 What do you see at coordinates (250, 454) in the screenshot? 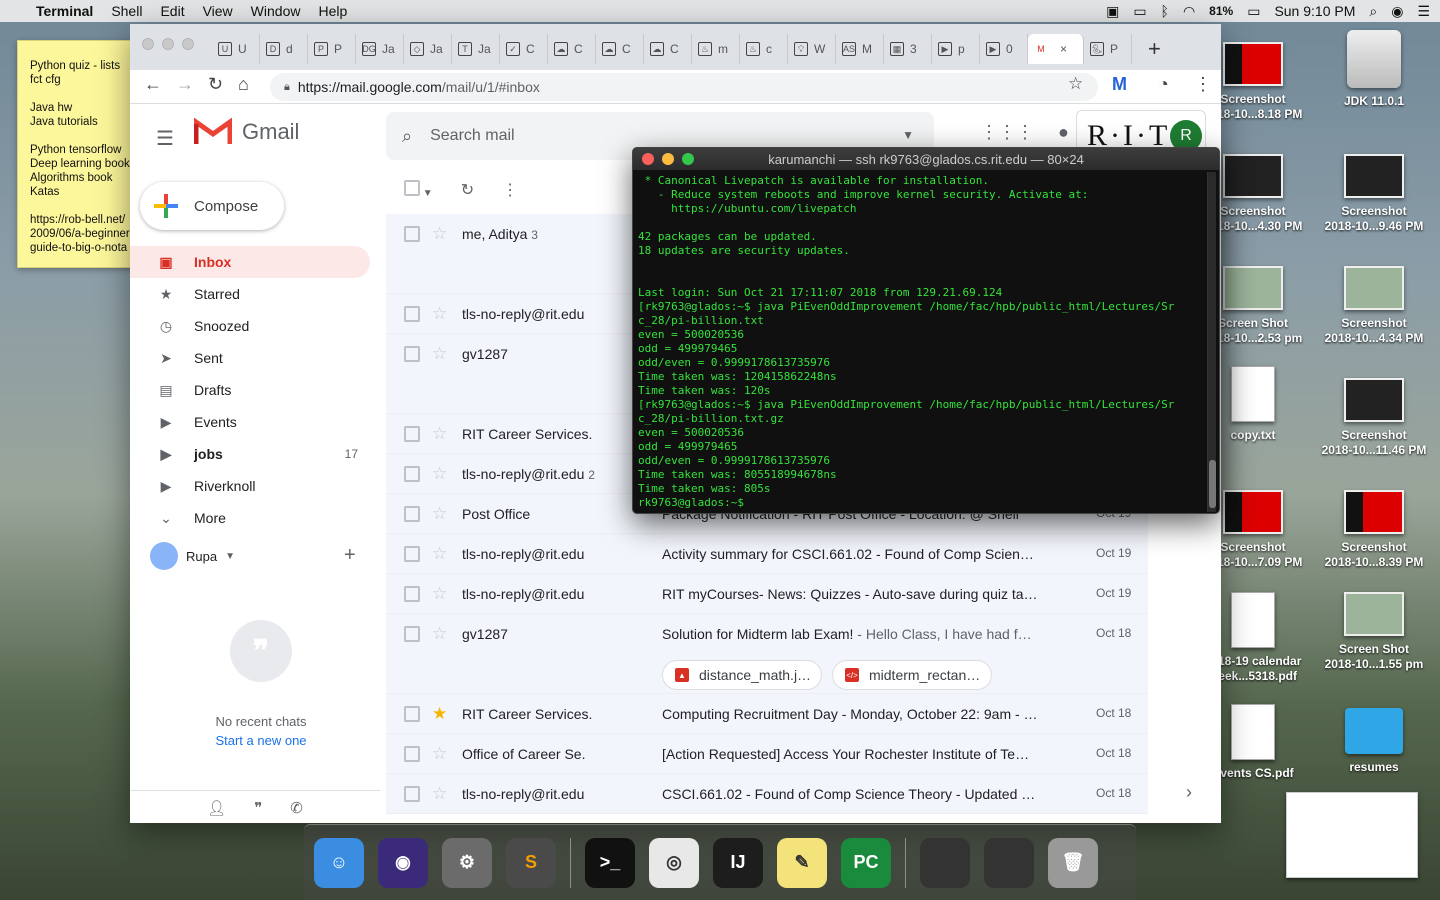
I see `sidebar-item-jobs: ▶ jobs 17` at bounding box center [250, 454].